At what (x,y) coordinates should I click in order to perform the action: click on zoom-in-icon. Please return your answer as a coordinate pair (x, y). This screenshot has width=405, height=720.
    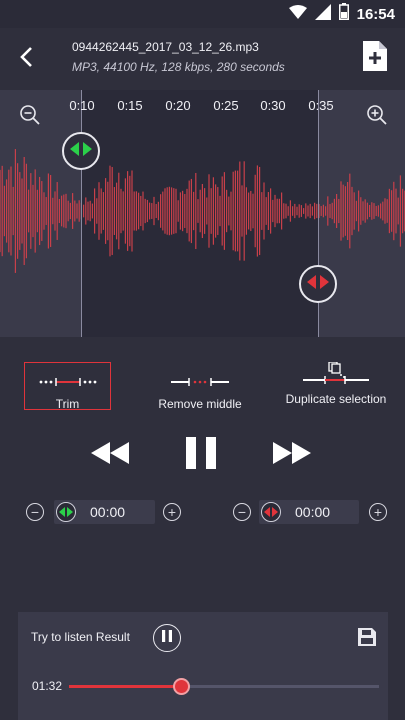
    Looking at the image, I should click on (377, 117).